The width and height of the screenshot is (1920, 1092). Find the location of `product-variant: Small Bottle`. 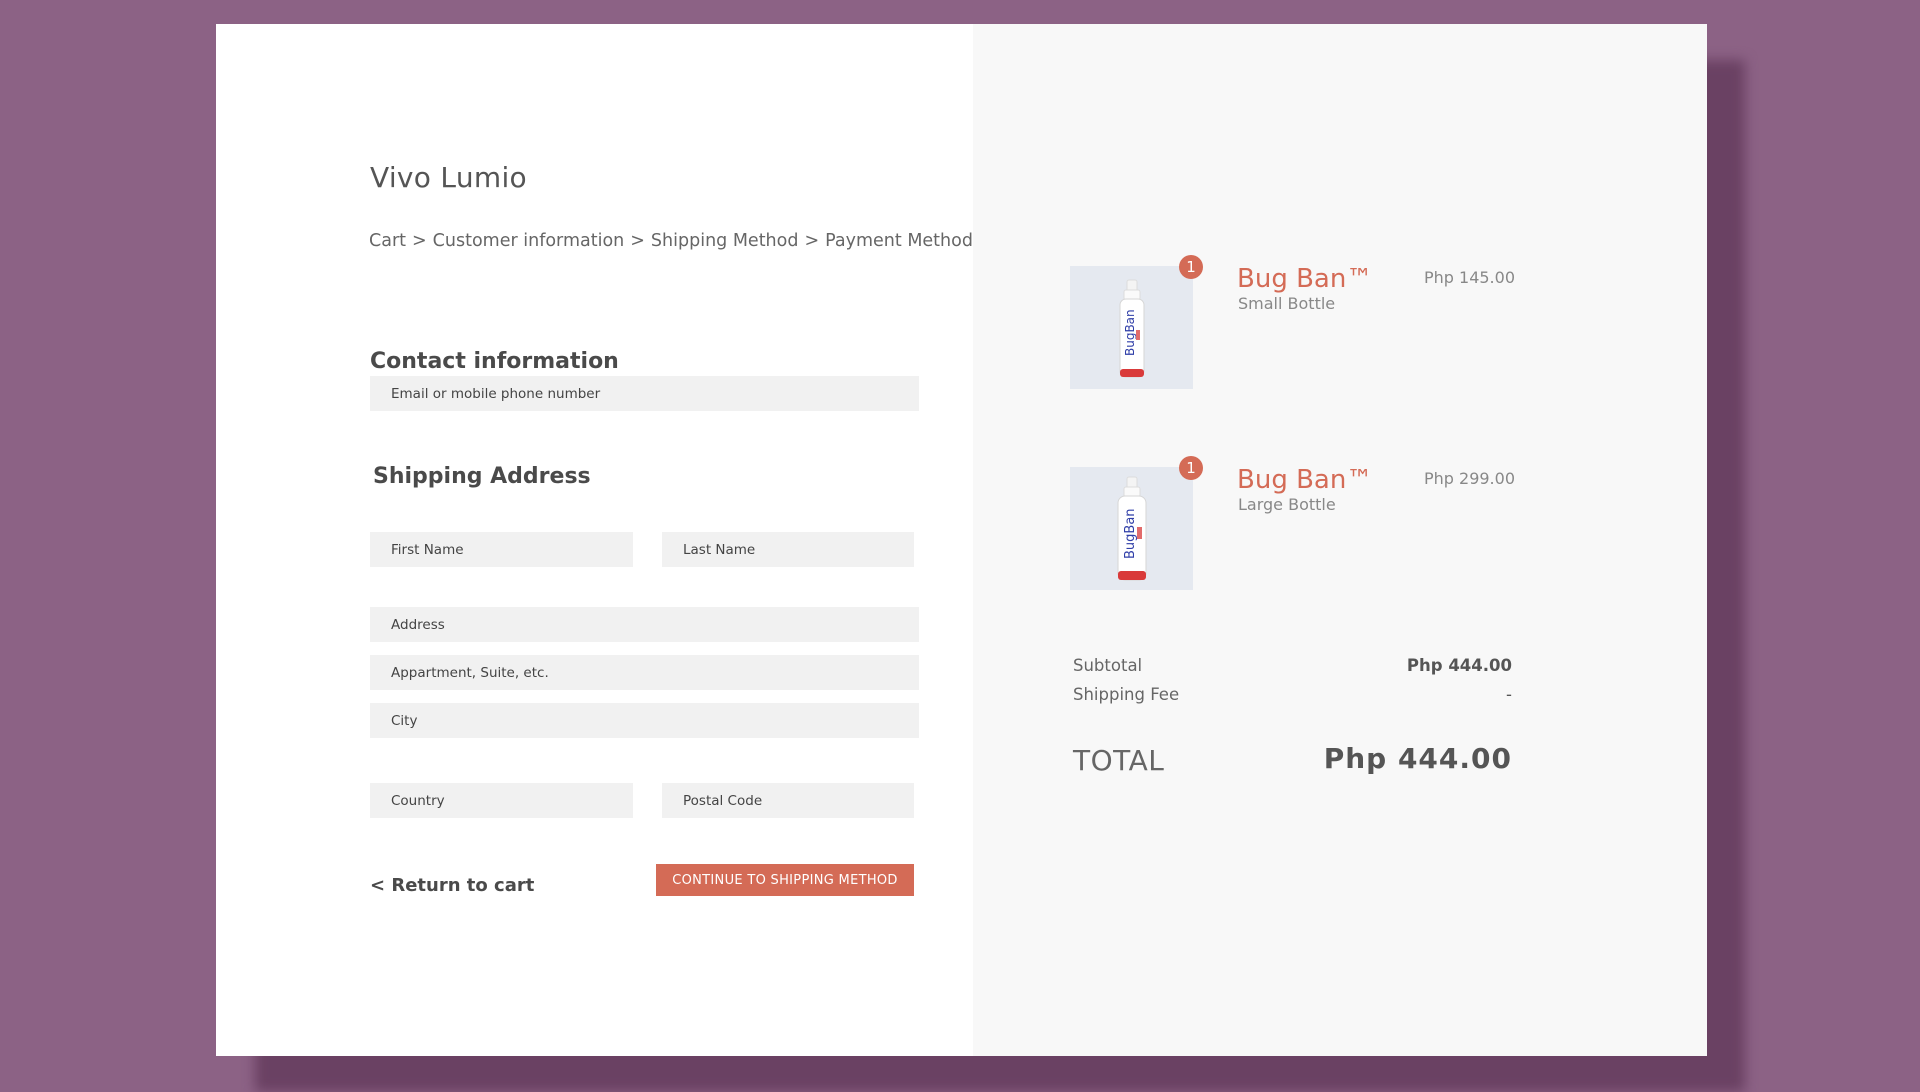

product-variant: Small Bottle is located at coordinates (1287, 303).